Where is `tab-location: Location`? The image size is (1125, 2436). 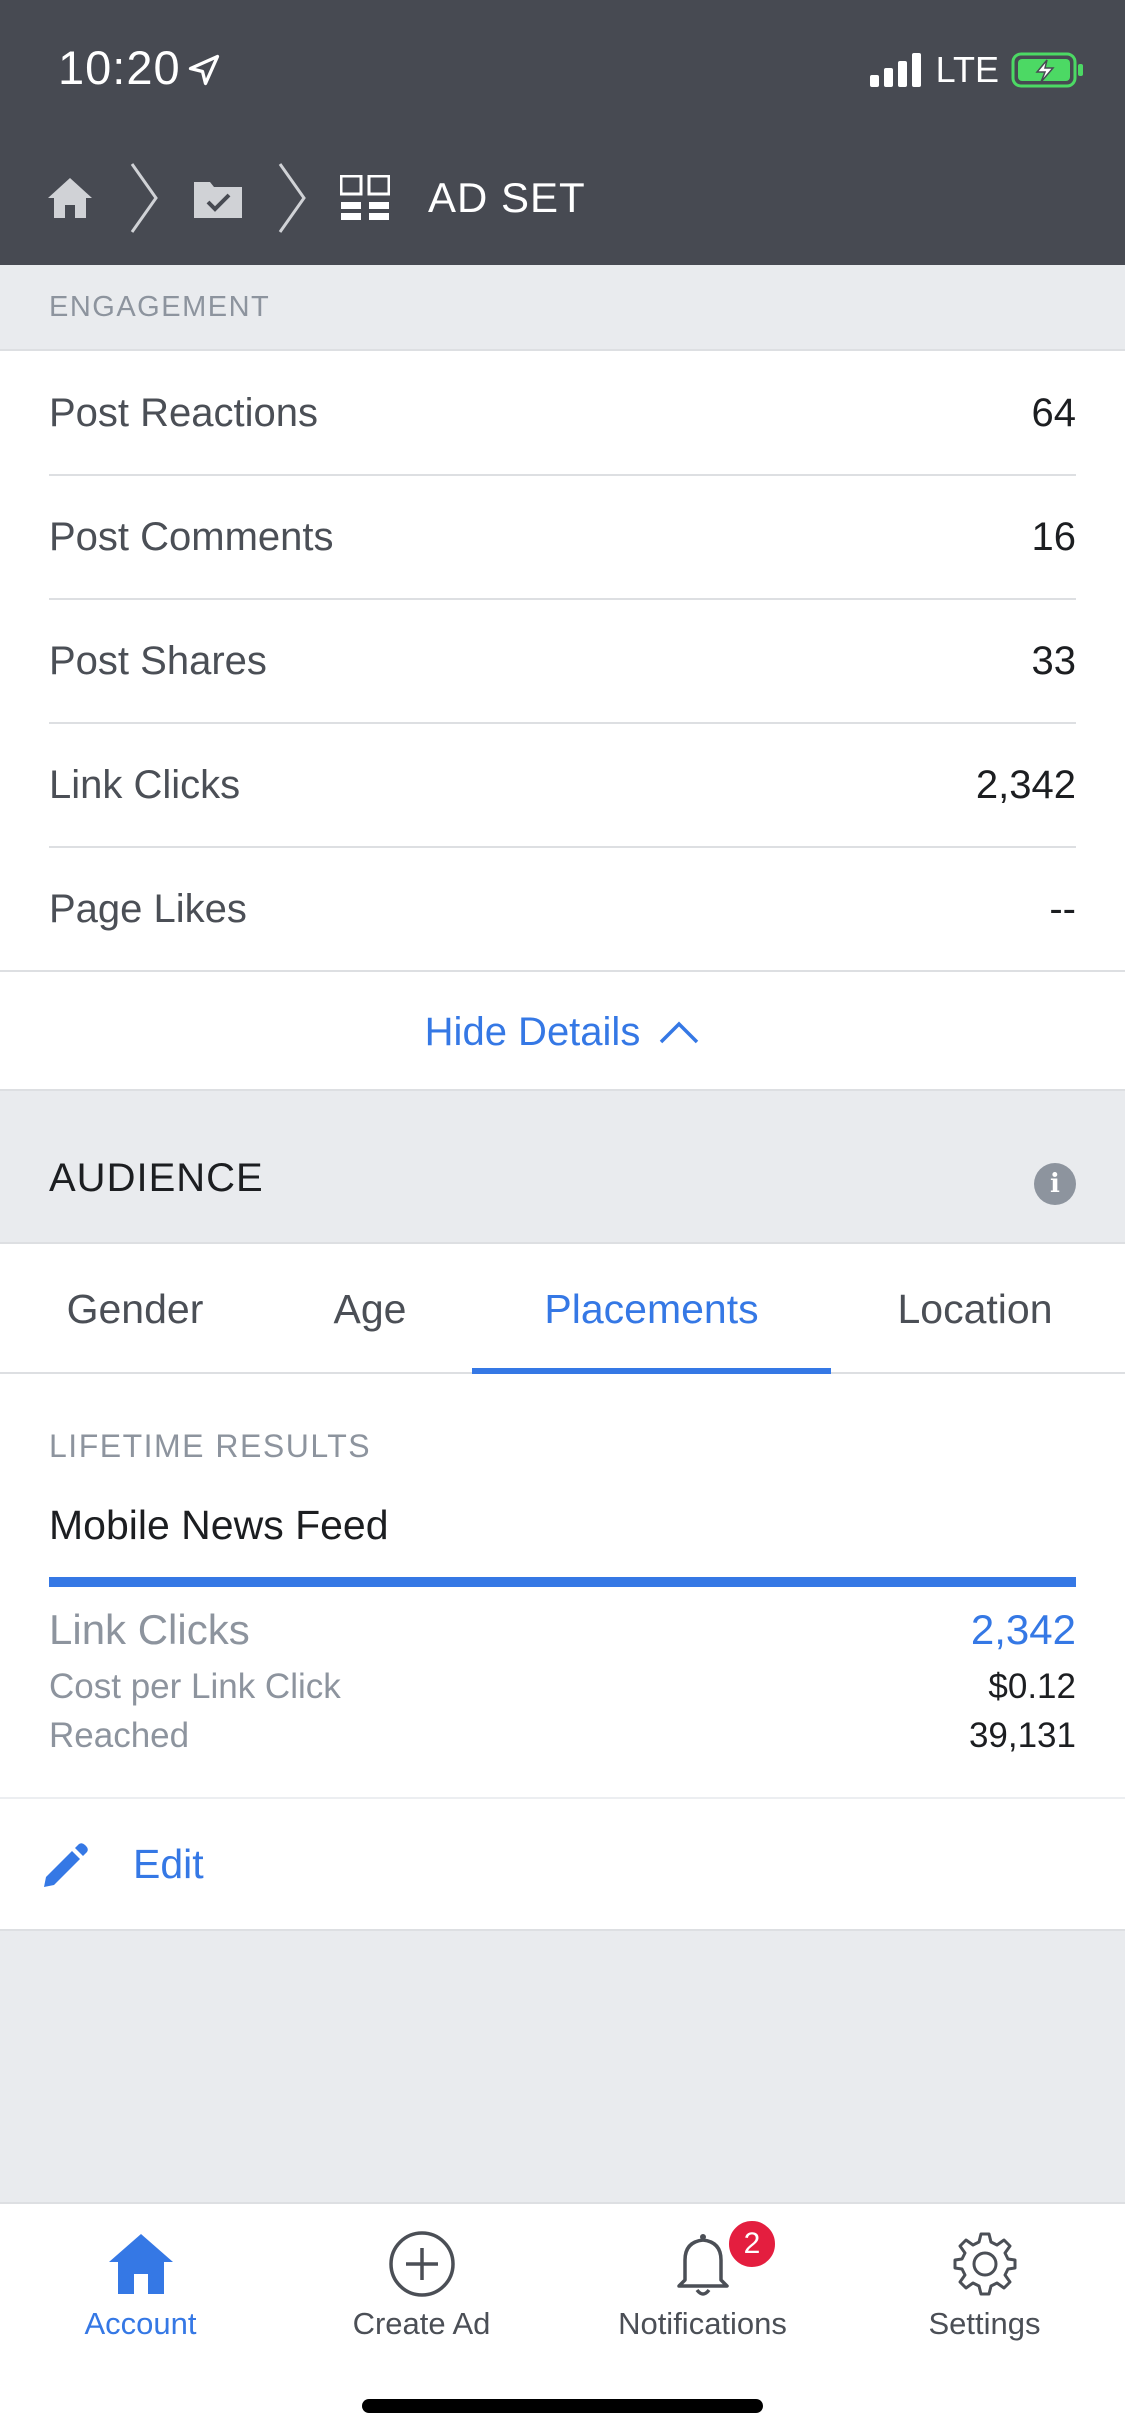
tab-location: Location is located at coordinates (975, 1309).